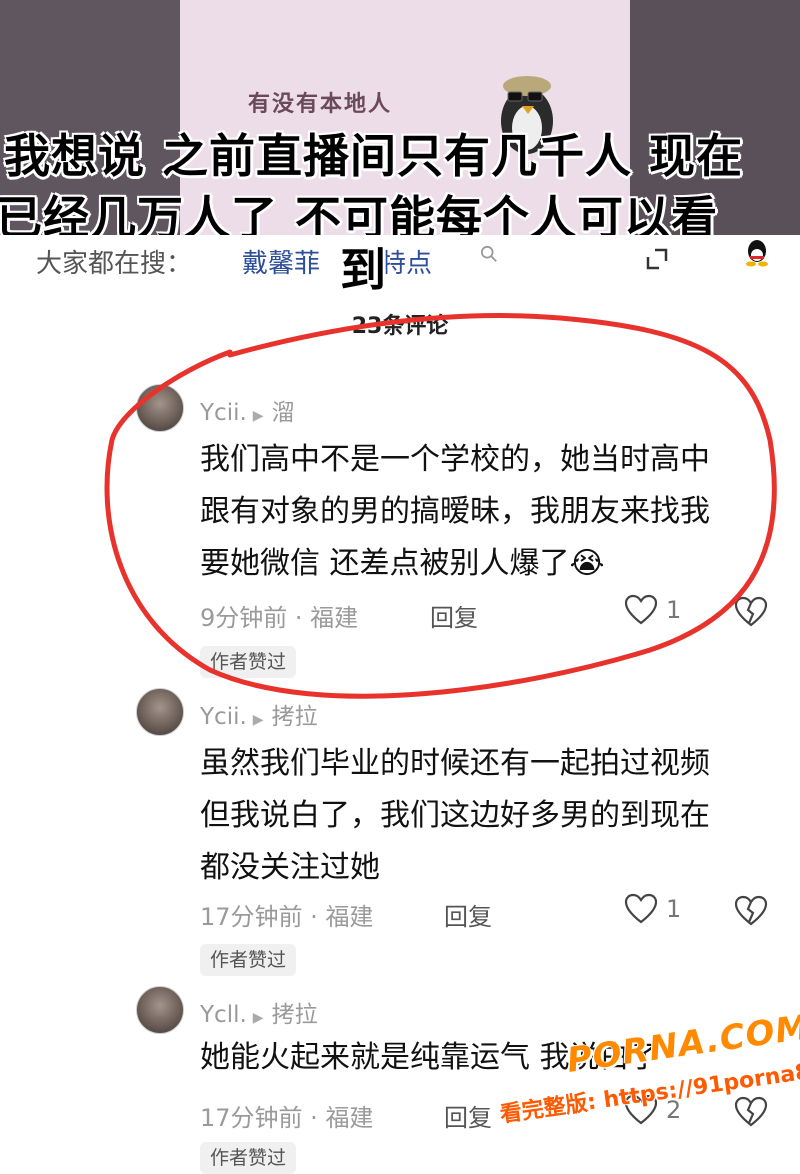  Describe the element at coordinates (320, 104) in the screenshot. I see `video-frame-caption: 有没有本地人` at that location.